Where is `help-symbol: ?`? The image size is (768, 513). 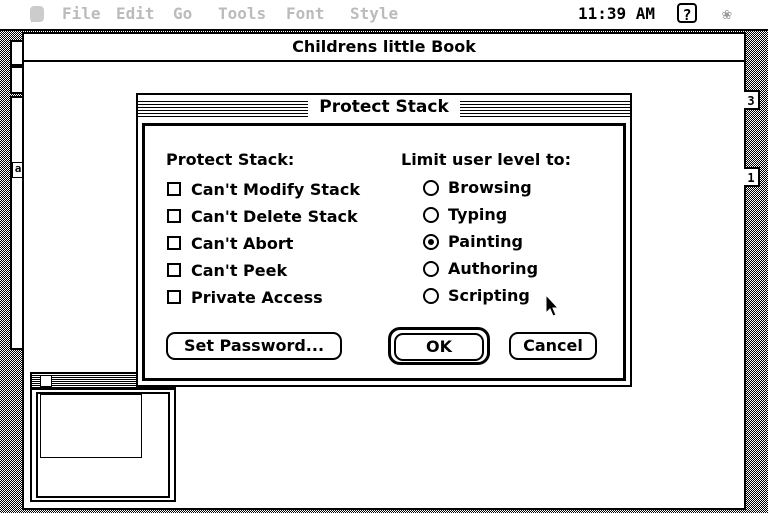
help-symbol: ? is located at coordinates (687, 15).